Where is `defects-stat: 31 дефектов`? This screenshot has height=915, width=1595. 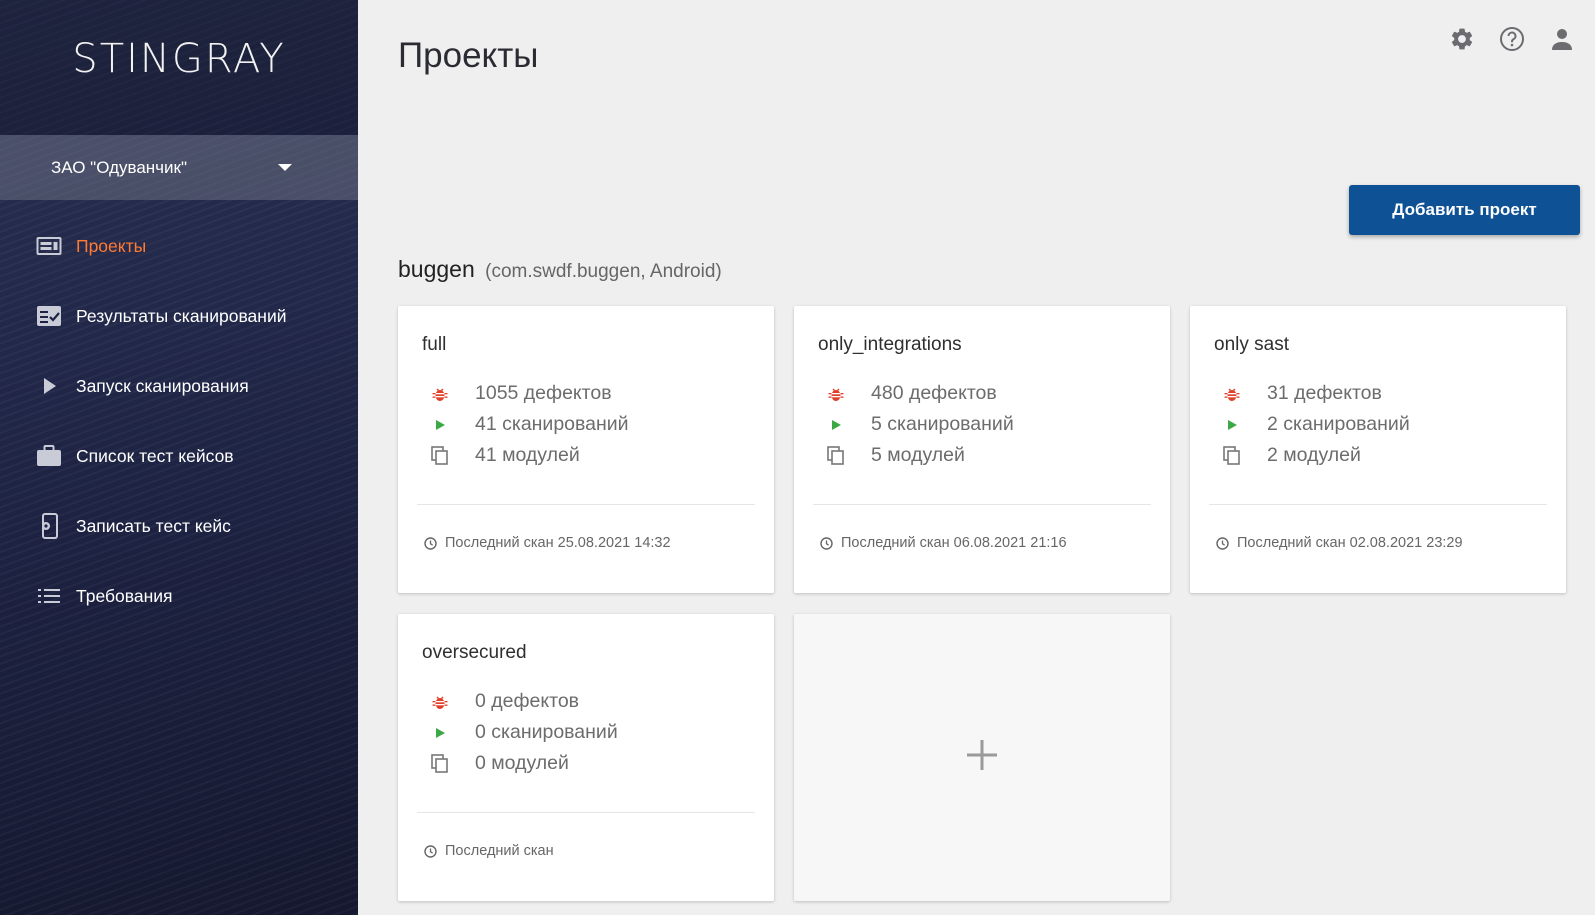 defects-stat: 31 дефектов is located at coordinates (1302, 393).